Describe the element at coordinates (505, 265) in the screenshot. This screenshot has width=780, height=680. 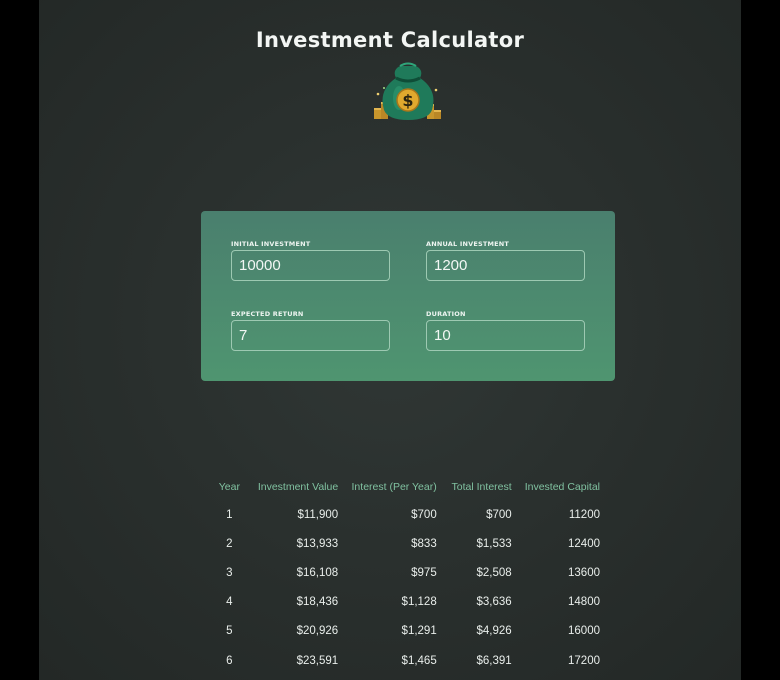
I see `annual-investment-input` at that location.